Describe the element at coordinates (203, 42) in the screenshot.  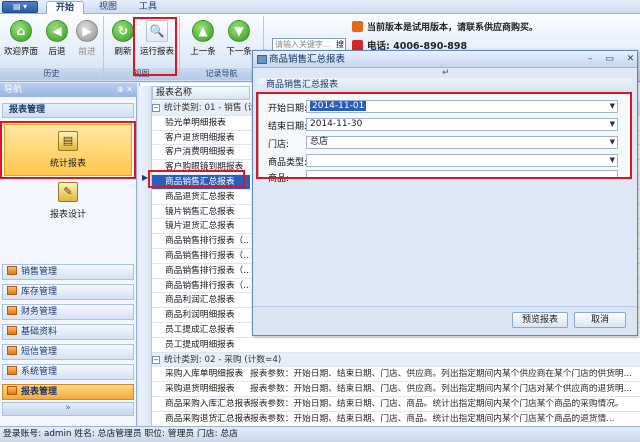
I see `prev-record-button: ▲ 上一条` at that location.